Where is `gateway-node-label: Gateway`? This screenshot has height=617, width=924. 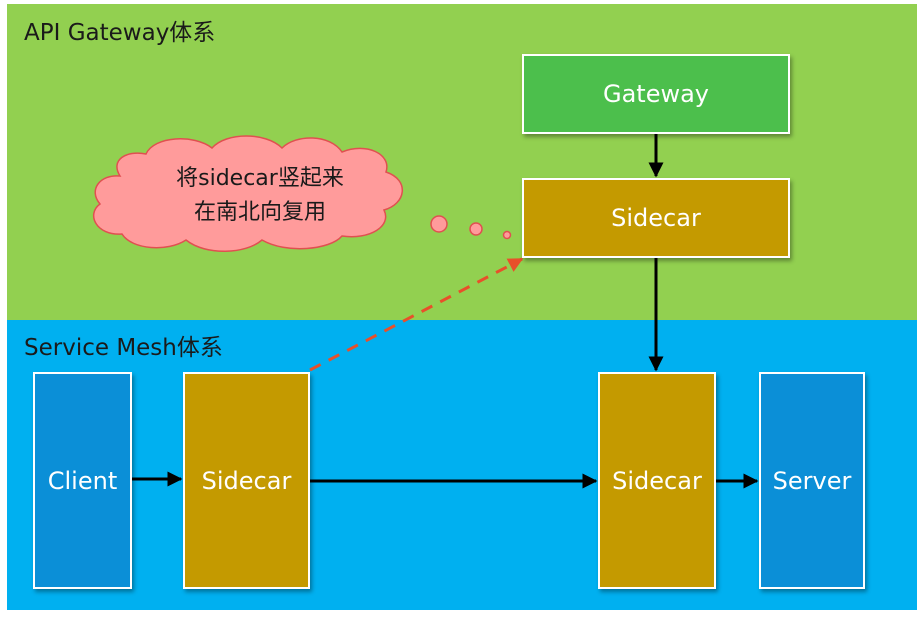 gateway-node-label: Gateway is located at coordinates (656, 94).